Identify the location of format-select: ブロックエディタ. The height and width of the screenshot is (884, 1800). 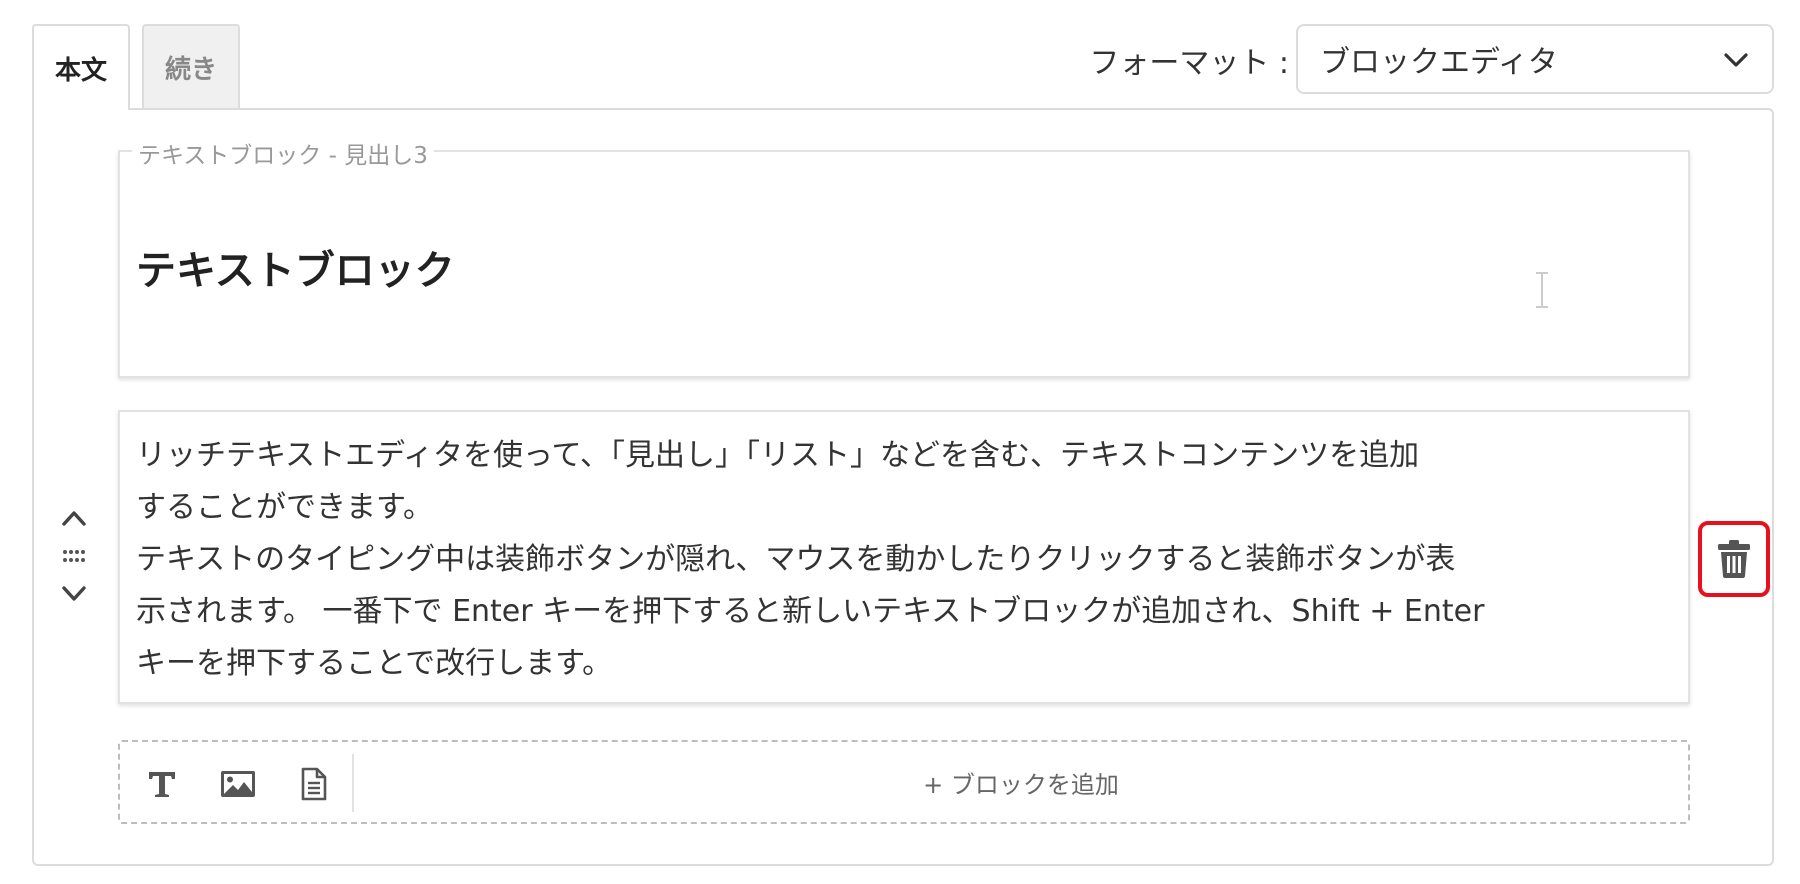
(1535, 59).